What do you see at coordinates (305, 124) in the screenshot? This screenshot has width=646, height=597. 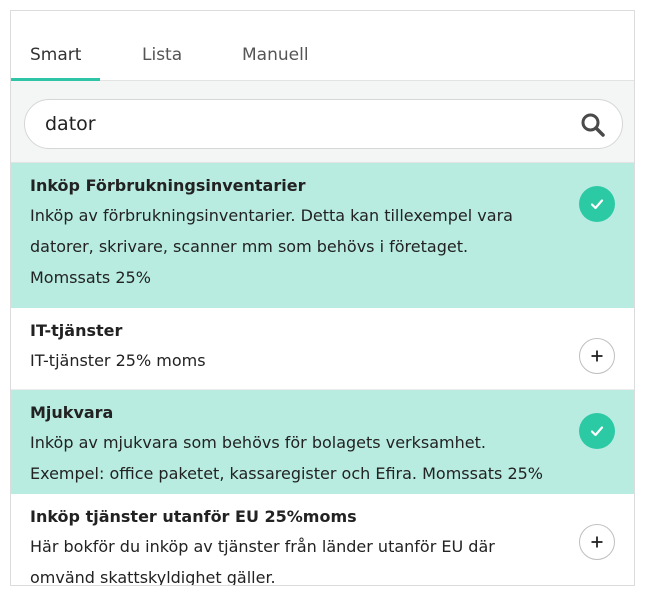 I see `search-input` at bounding box center [305, 124].